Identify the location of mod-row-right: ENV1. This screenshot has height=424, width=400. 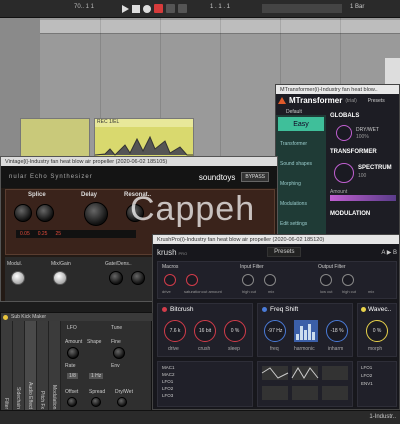
(377, 383).